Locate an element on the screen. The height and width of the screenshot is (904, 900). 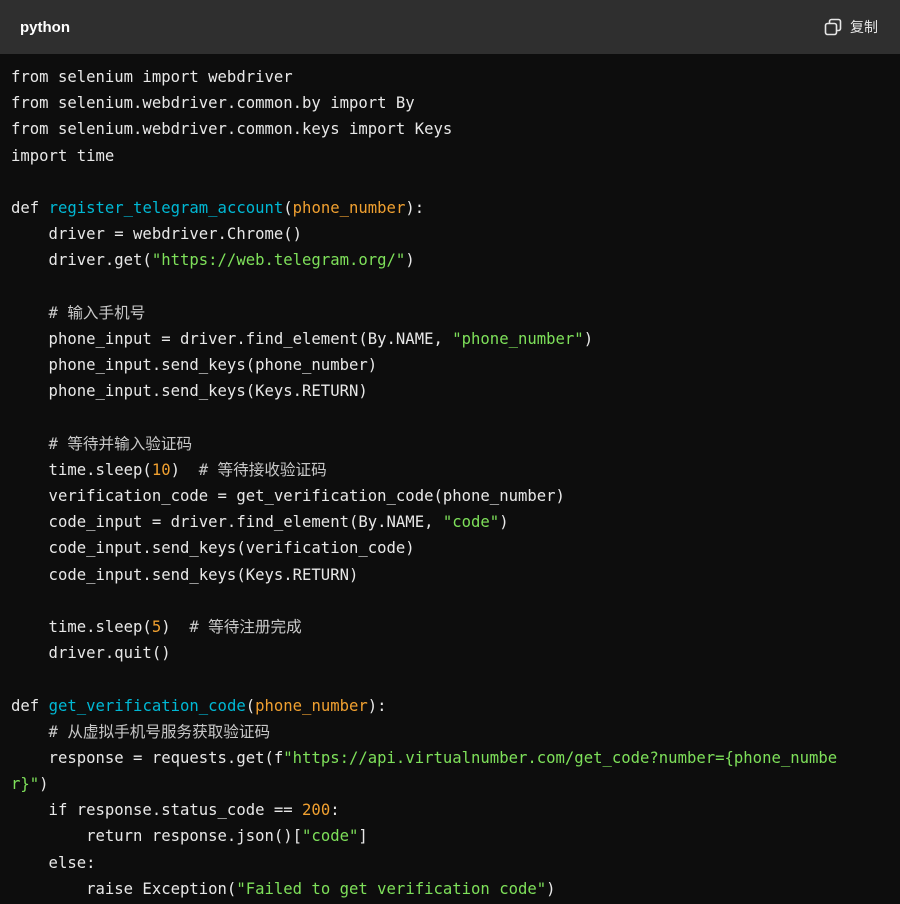
code-token: driver.quit() is located at coordinates (91, 653).